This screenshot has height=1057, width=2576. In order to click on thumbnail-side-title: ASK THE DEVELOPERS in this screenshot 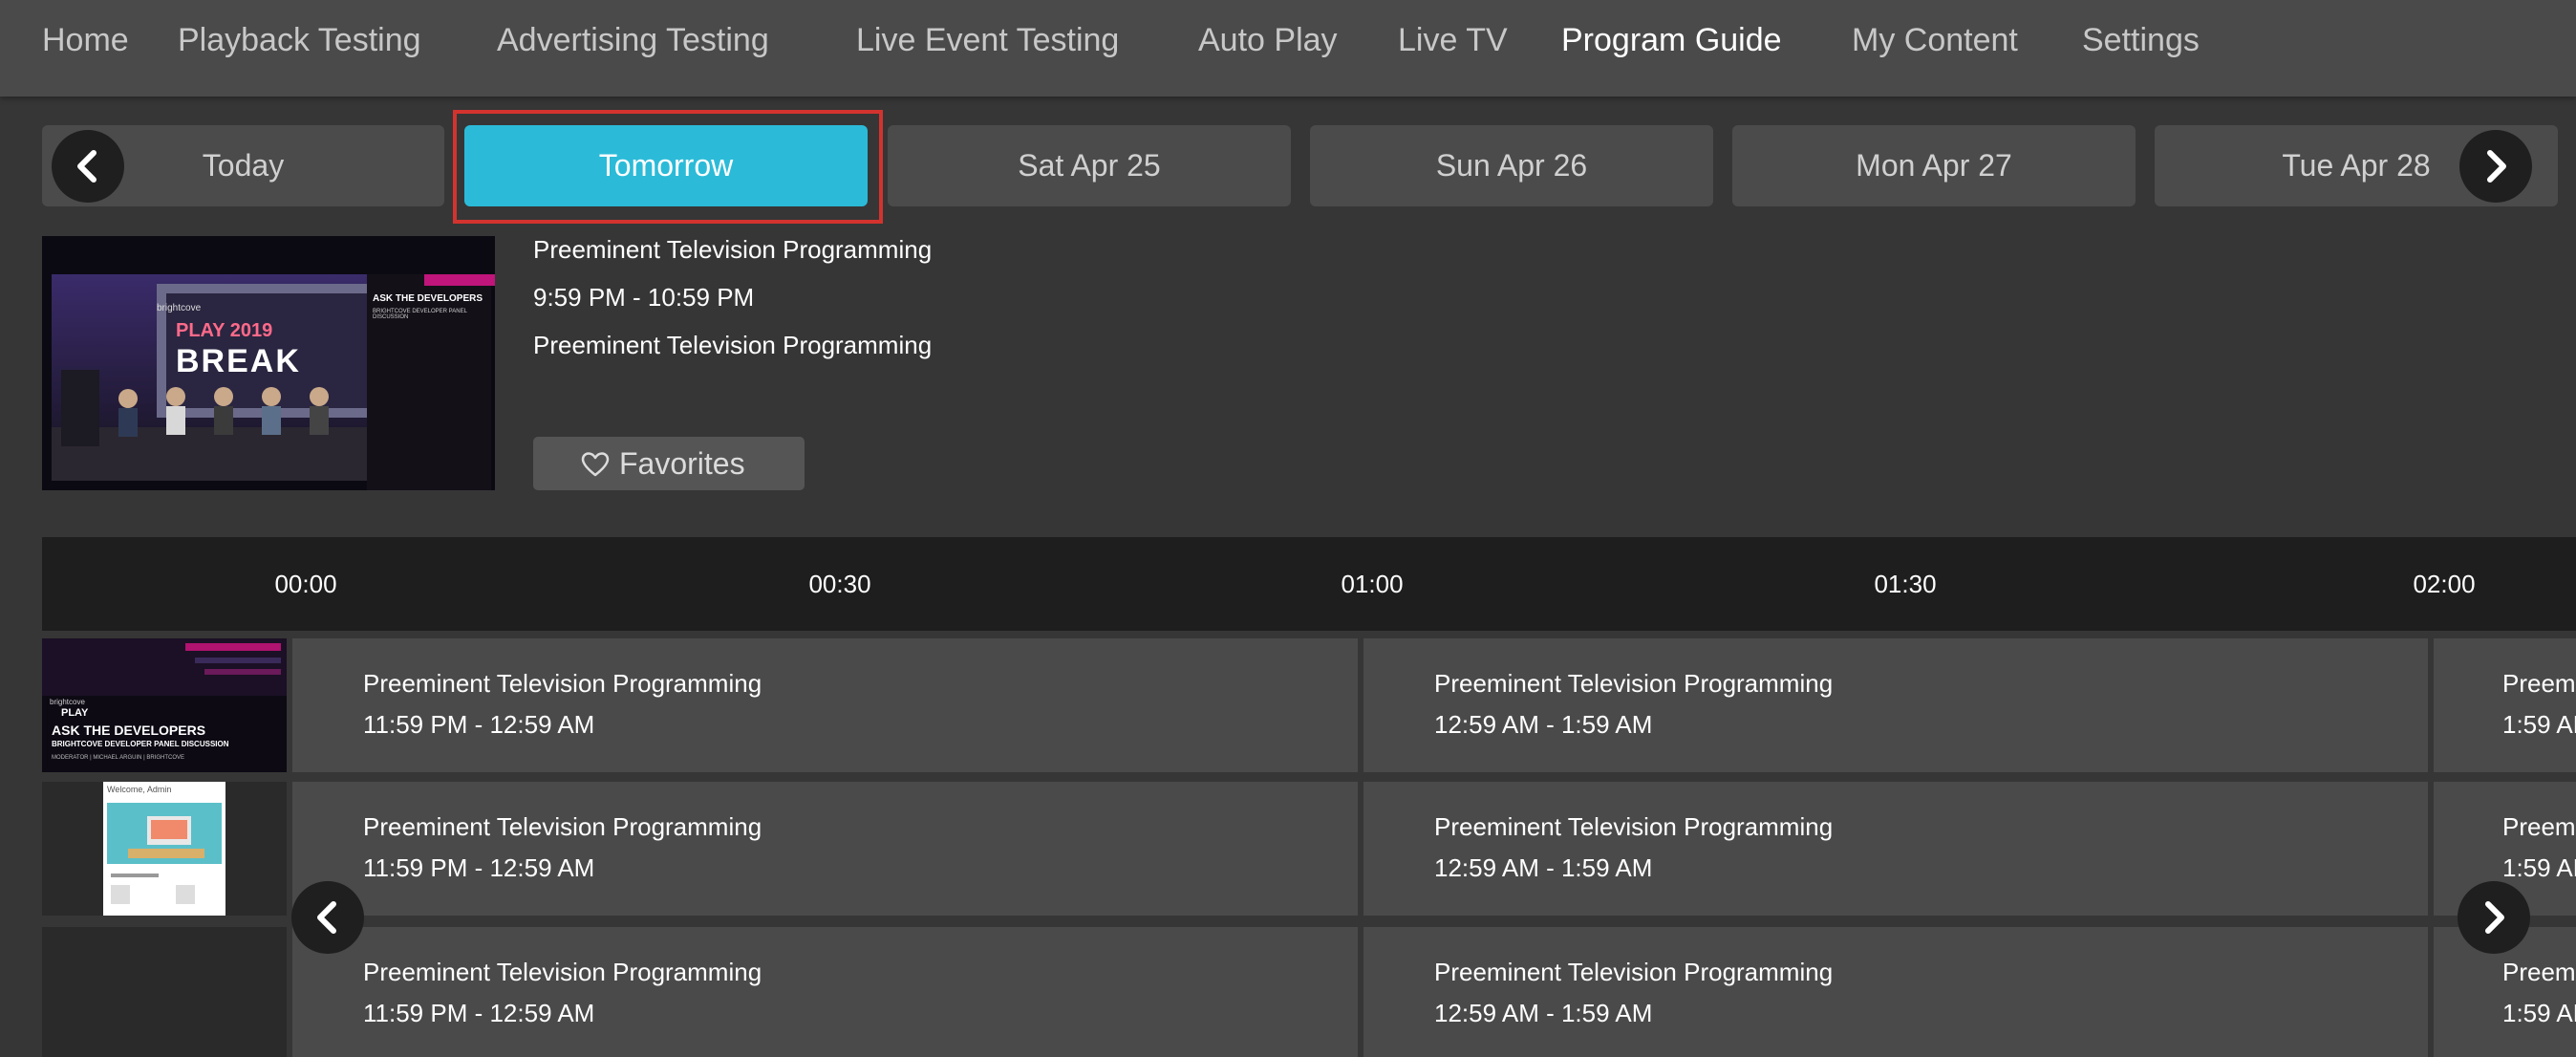, I will do `click(428, 298)`.